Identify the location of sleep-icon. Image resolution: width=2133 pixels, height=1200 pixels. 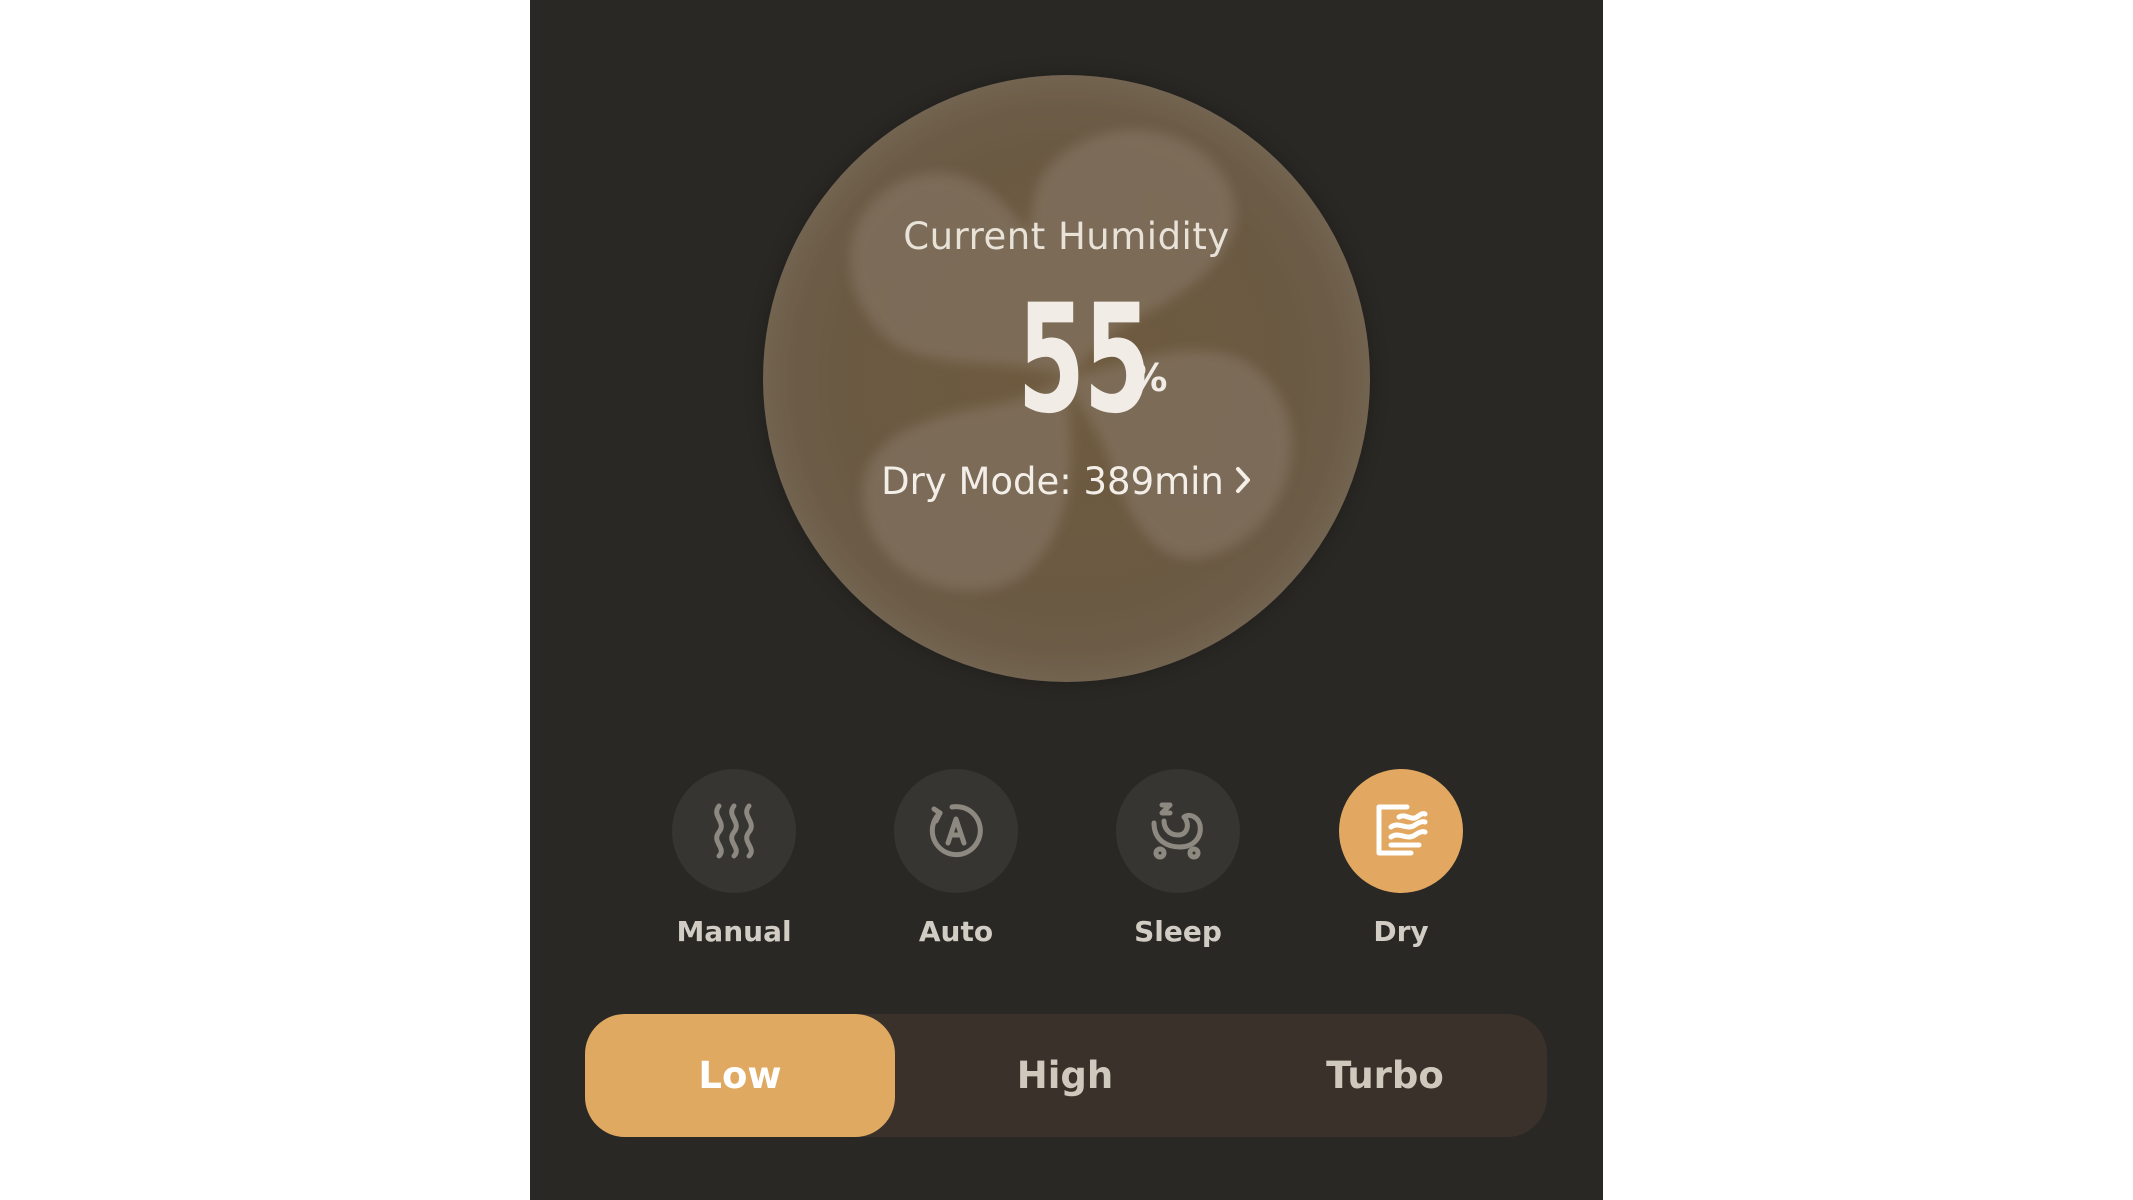
(1177, 831).